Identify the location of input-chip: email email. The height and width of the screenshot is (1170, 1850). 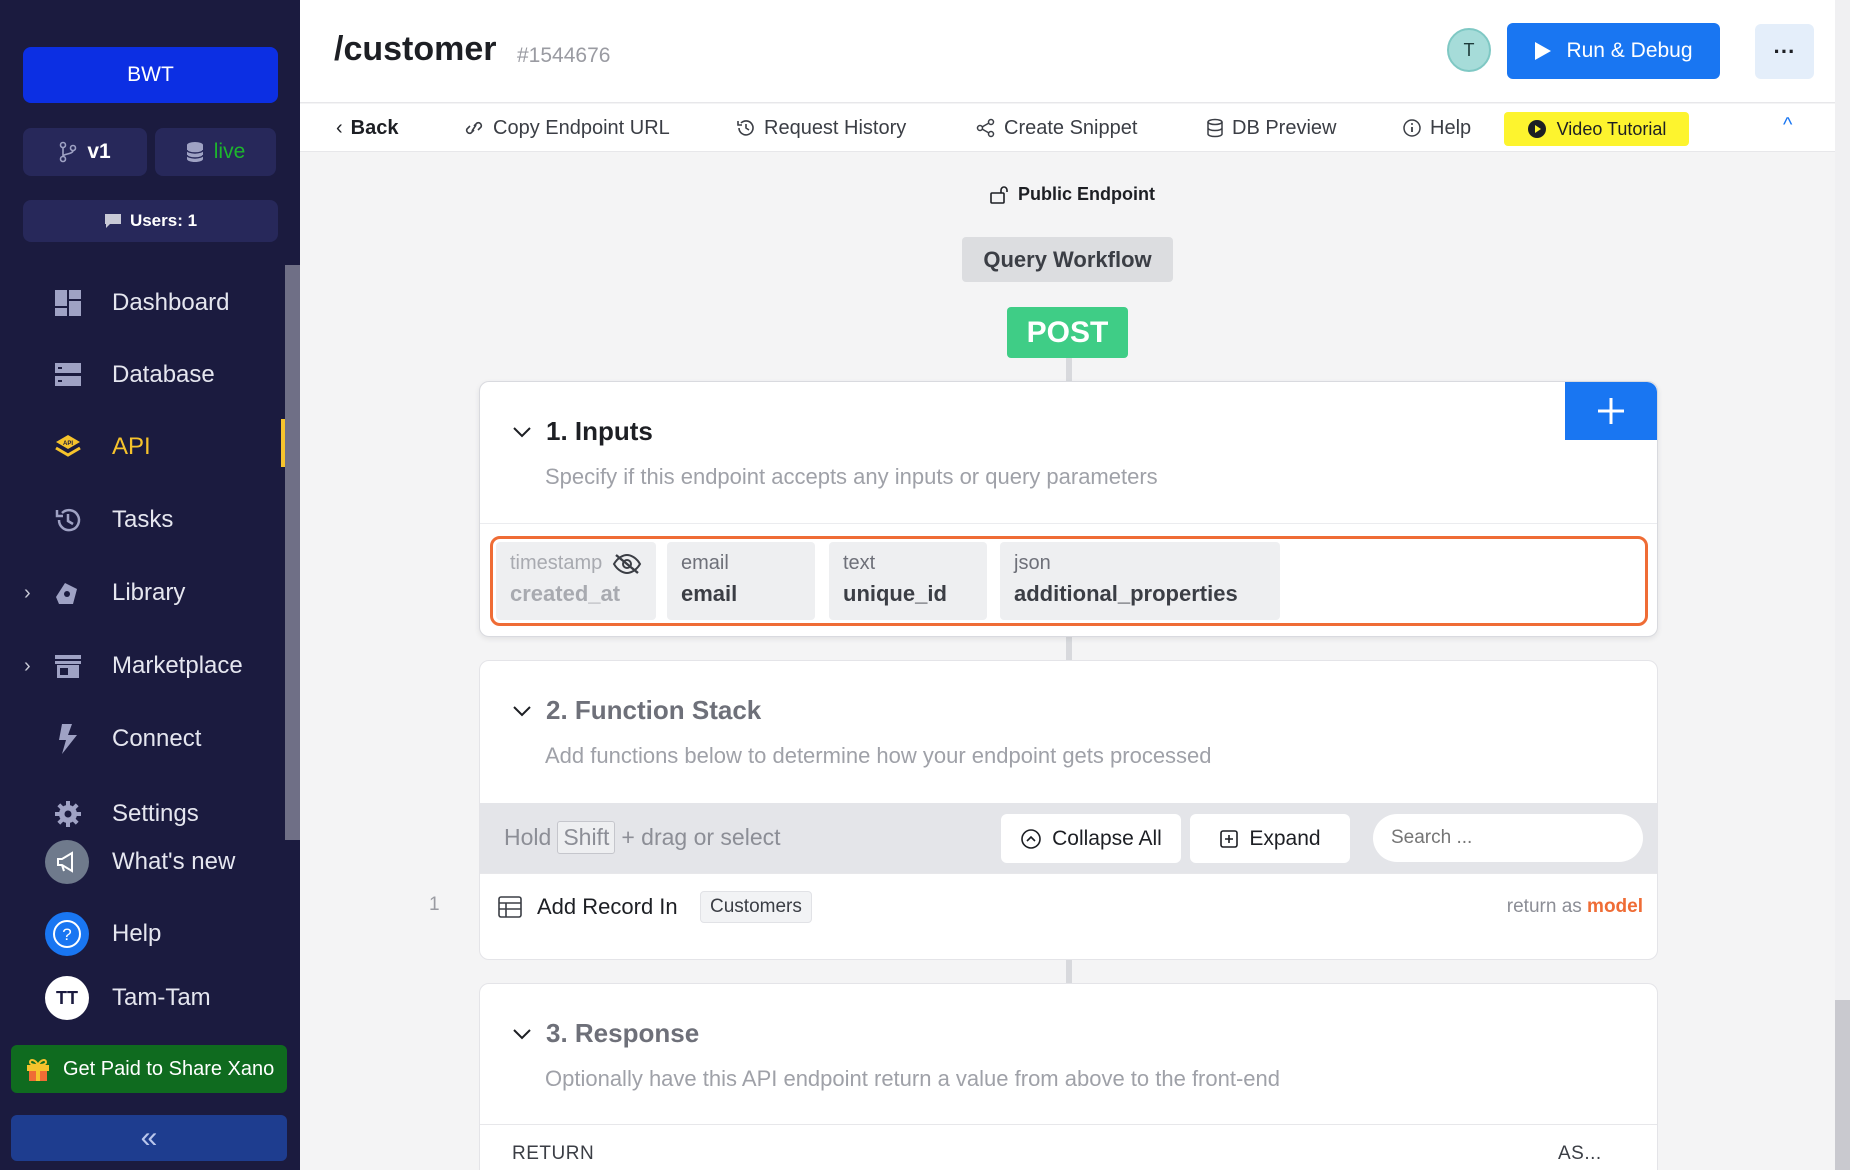
(741, 581).